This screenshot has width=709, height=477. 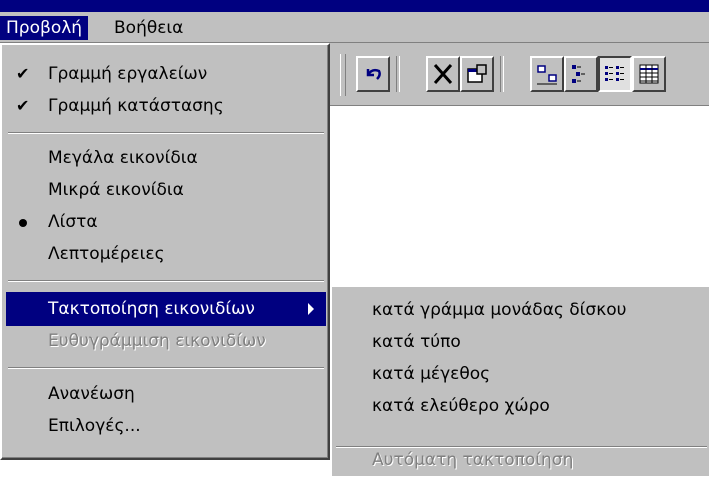 I want to click on delete-button, so click(x=443, y=74).